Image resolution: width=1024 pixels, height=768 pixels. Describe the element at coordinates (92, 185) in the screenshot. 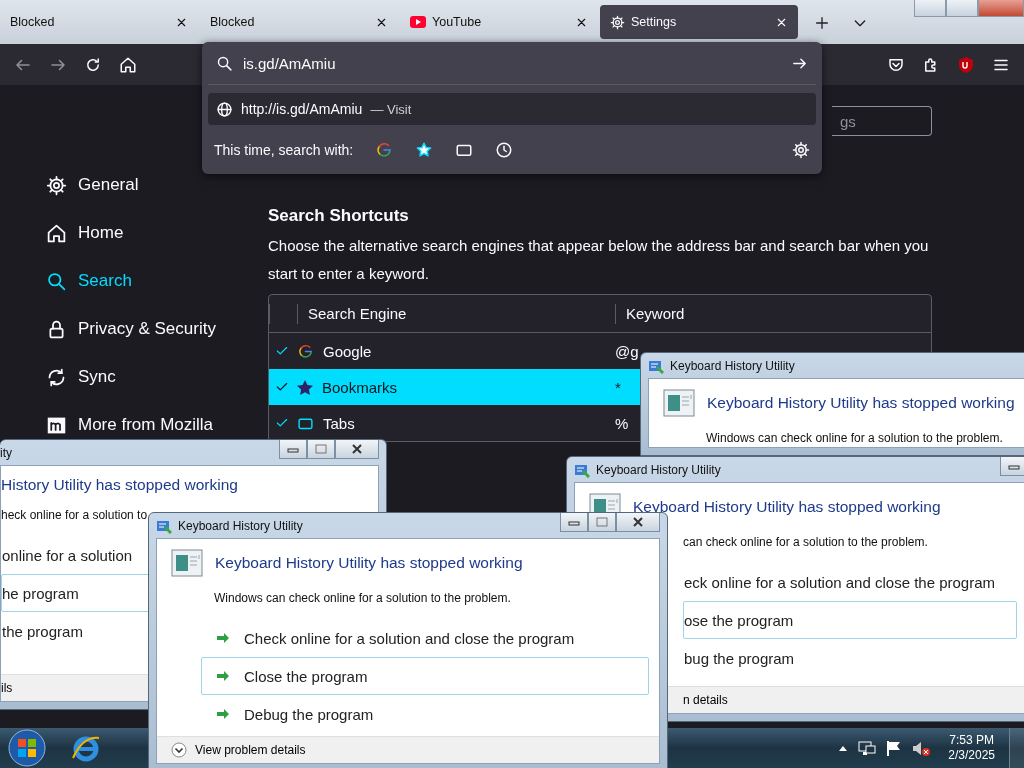

I see `sidebar-item: General` at that location.